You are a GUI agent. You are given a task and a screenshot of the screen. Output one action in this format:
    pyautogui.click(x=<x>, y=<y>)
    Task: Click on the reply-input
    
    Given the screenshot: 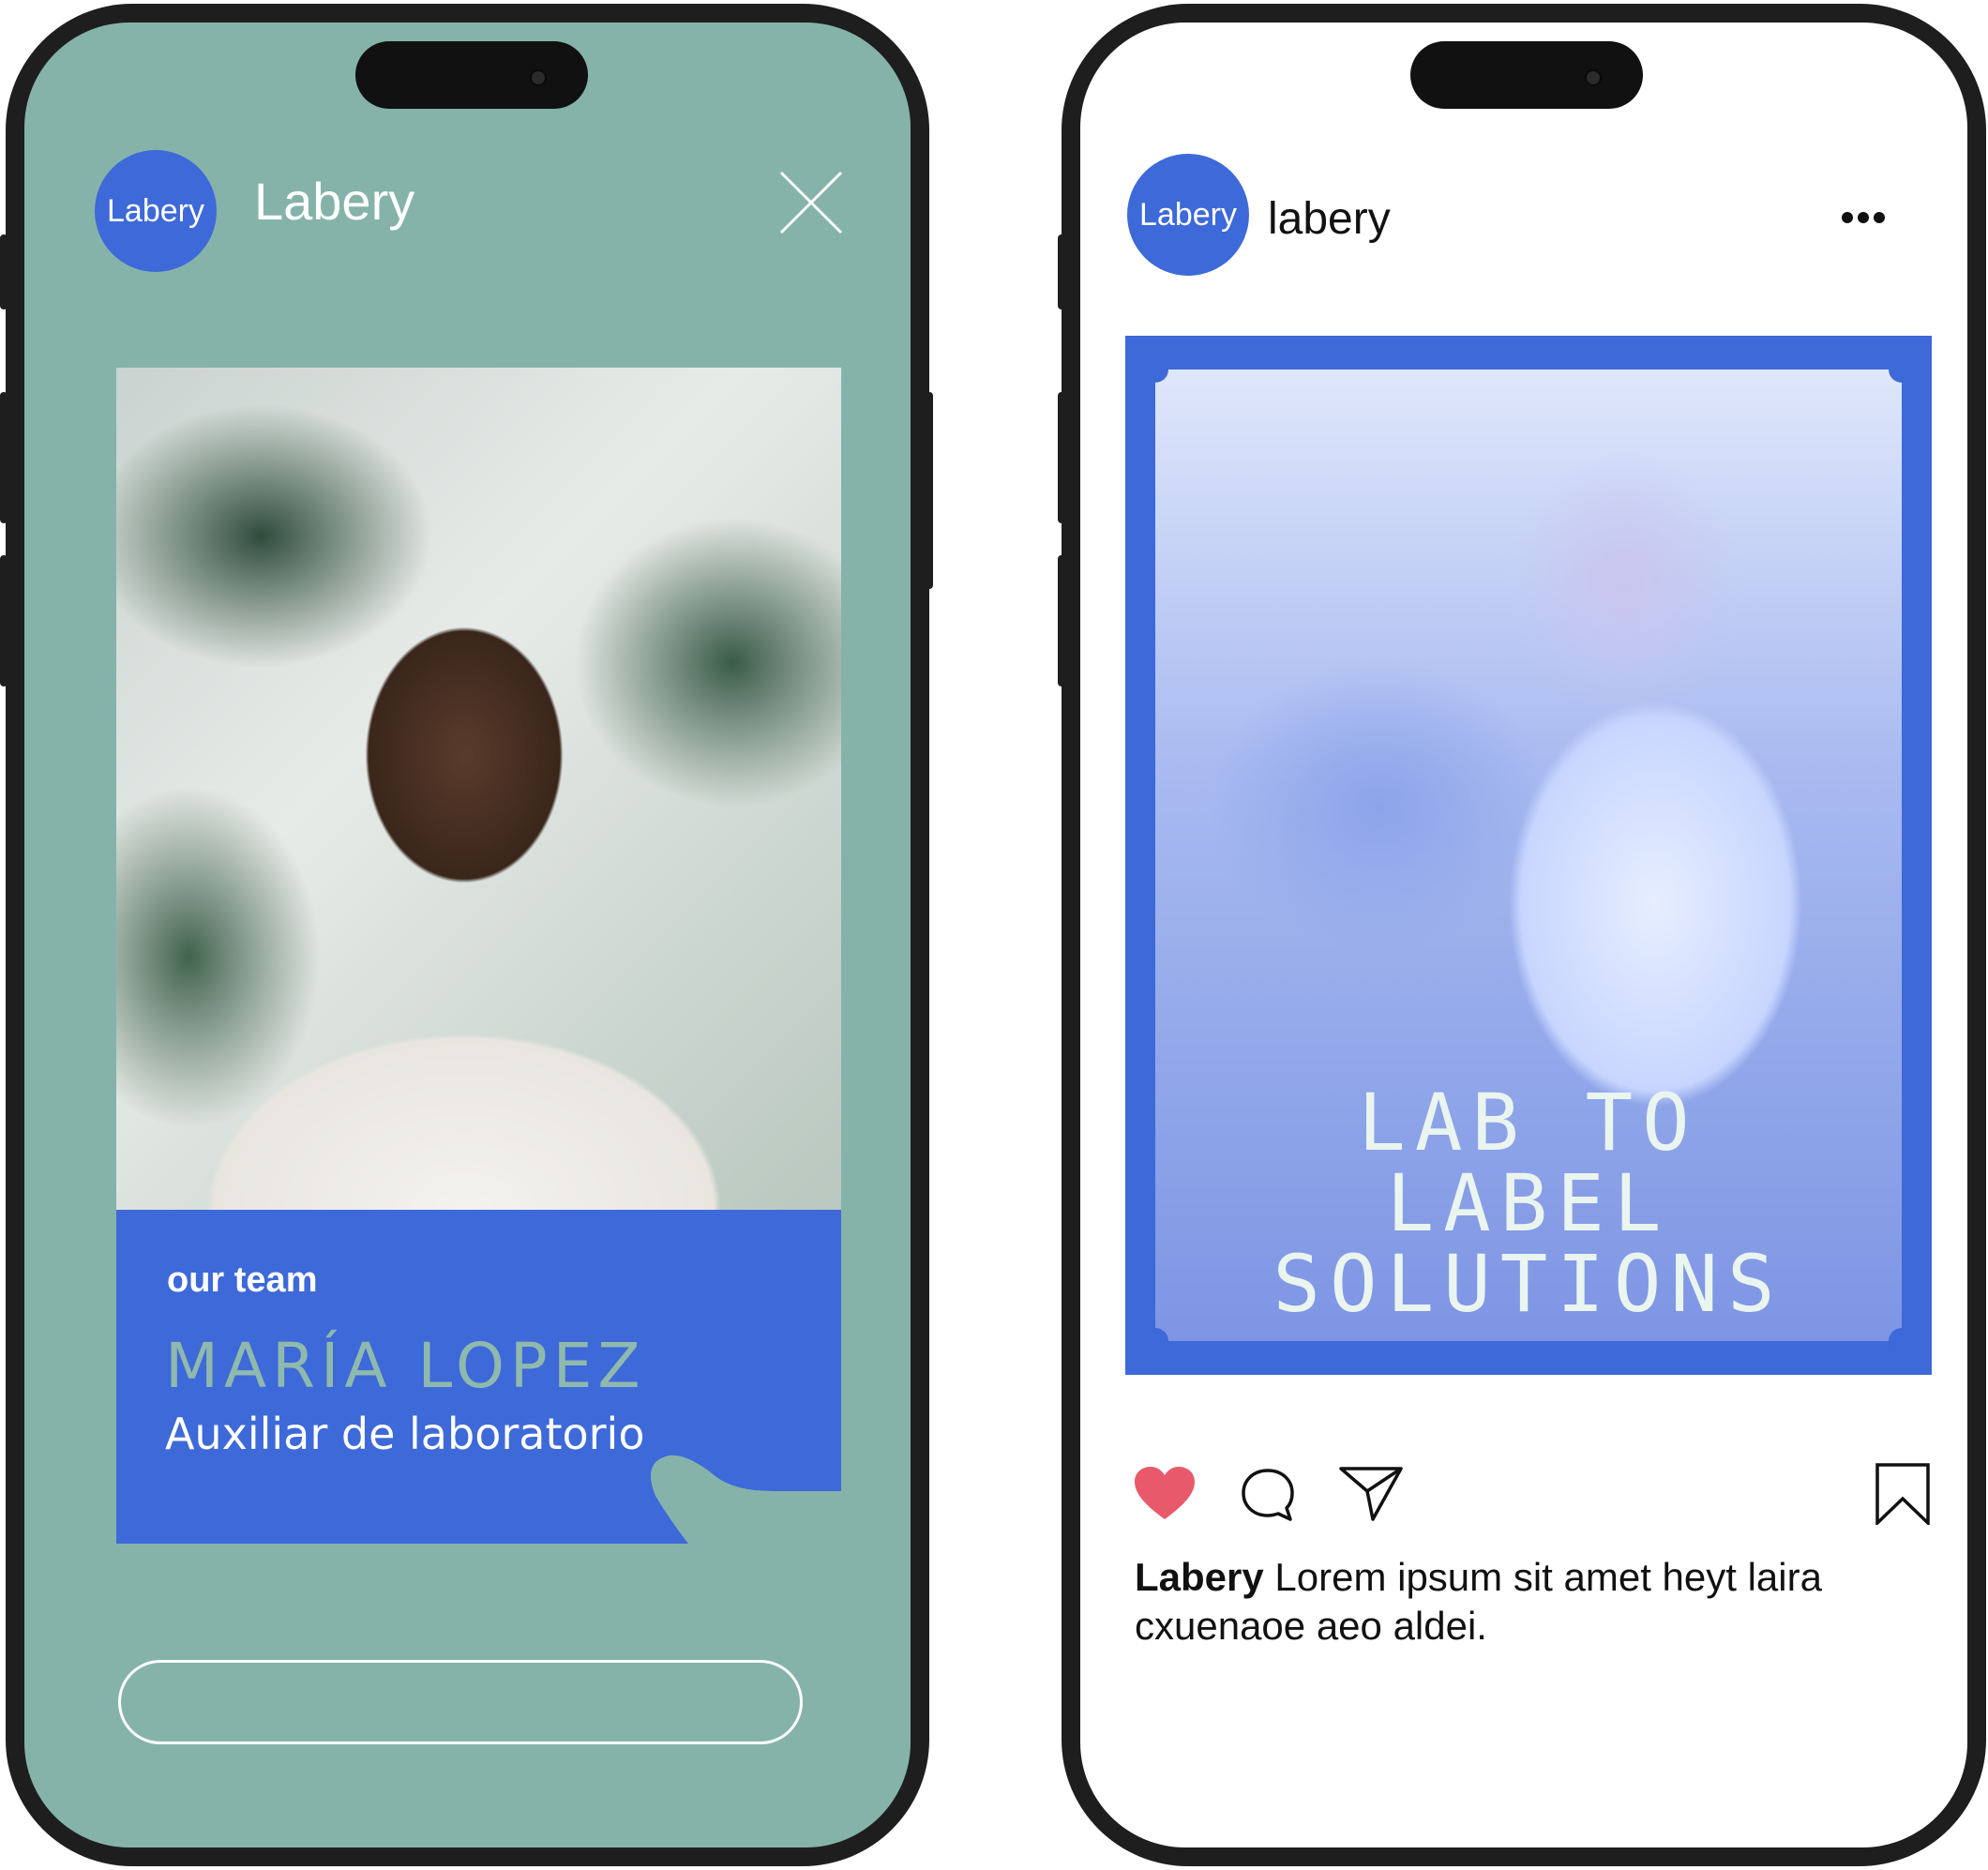 What is the action you would take?
    pyautogui.click(x=461, y=1702)
    